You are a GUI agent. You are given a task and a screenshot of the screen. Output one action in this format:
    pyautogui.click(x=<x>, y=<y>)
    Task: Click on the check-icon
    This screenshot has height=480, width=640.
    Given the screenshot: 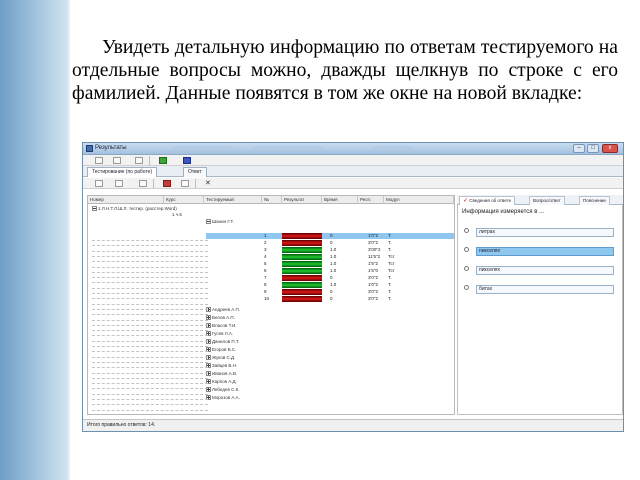 What is the action you would take?
    pyautogui.click(x=163, y=160)
    